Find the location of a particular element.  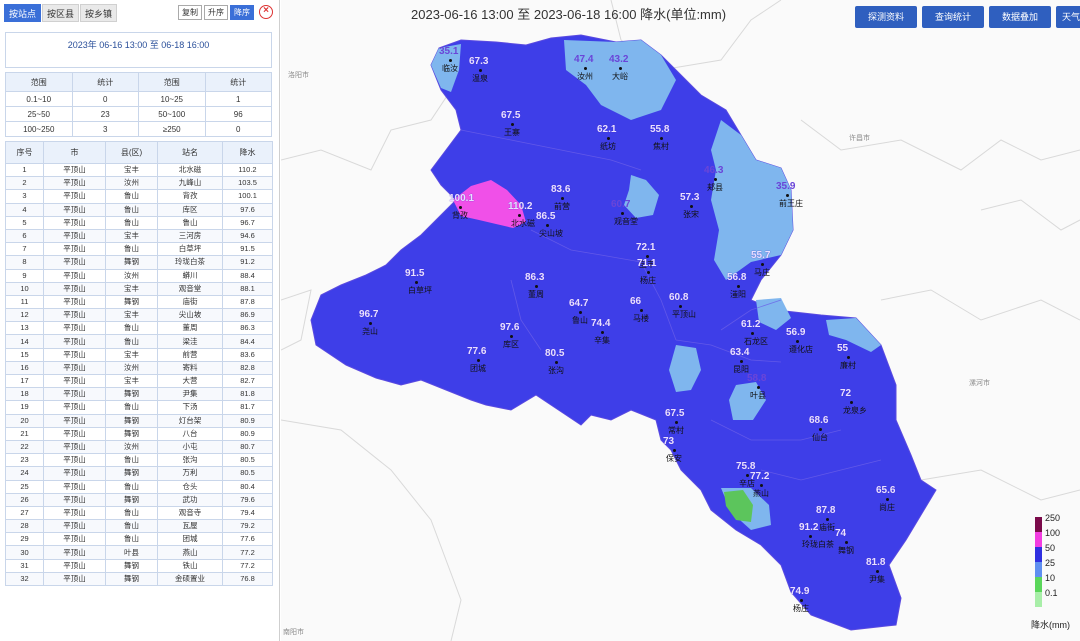

table-row: 18 平顶山 舞钢 尹集 81.8 is located at coordinates (139, 394).